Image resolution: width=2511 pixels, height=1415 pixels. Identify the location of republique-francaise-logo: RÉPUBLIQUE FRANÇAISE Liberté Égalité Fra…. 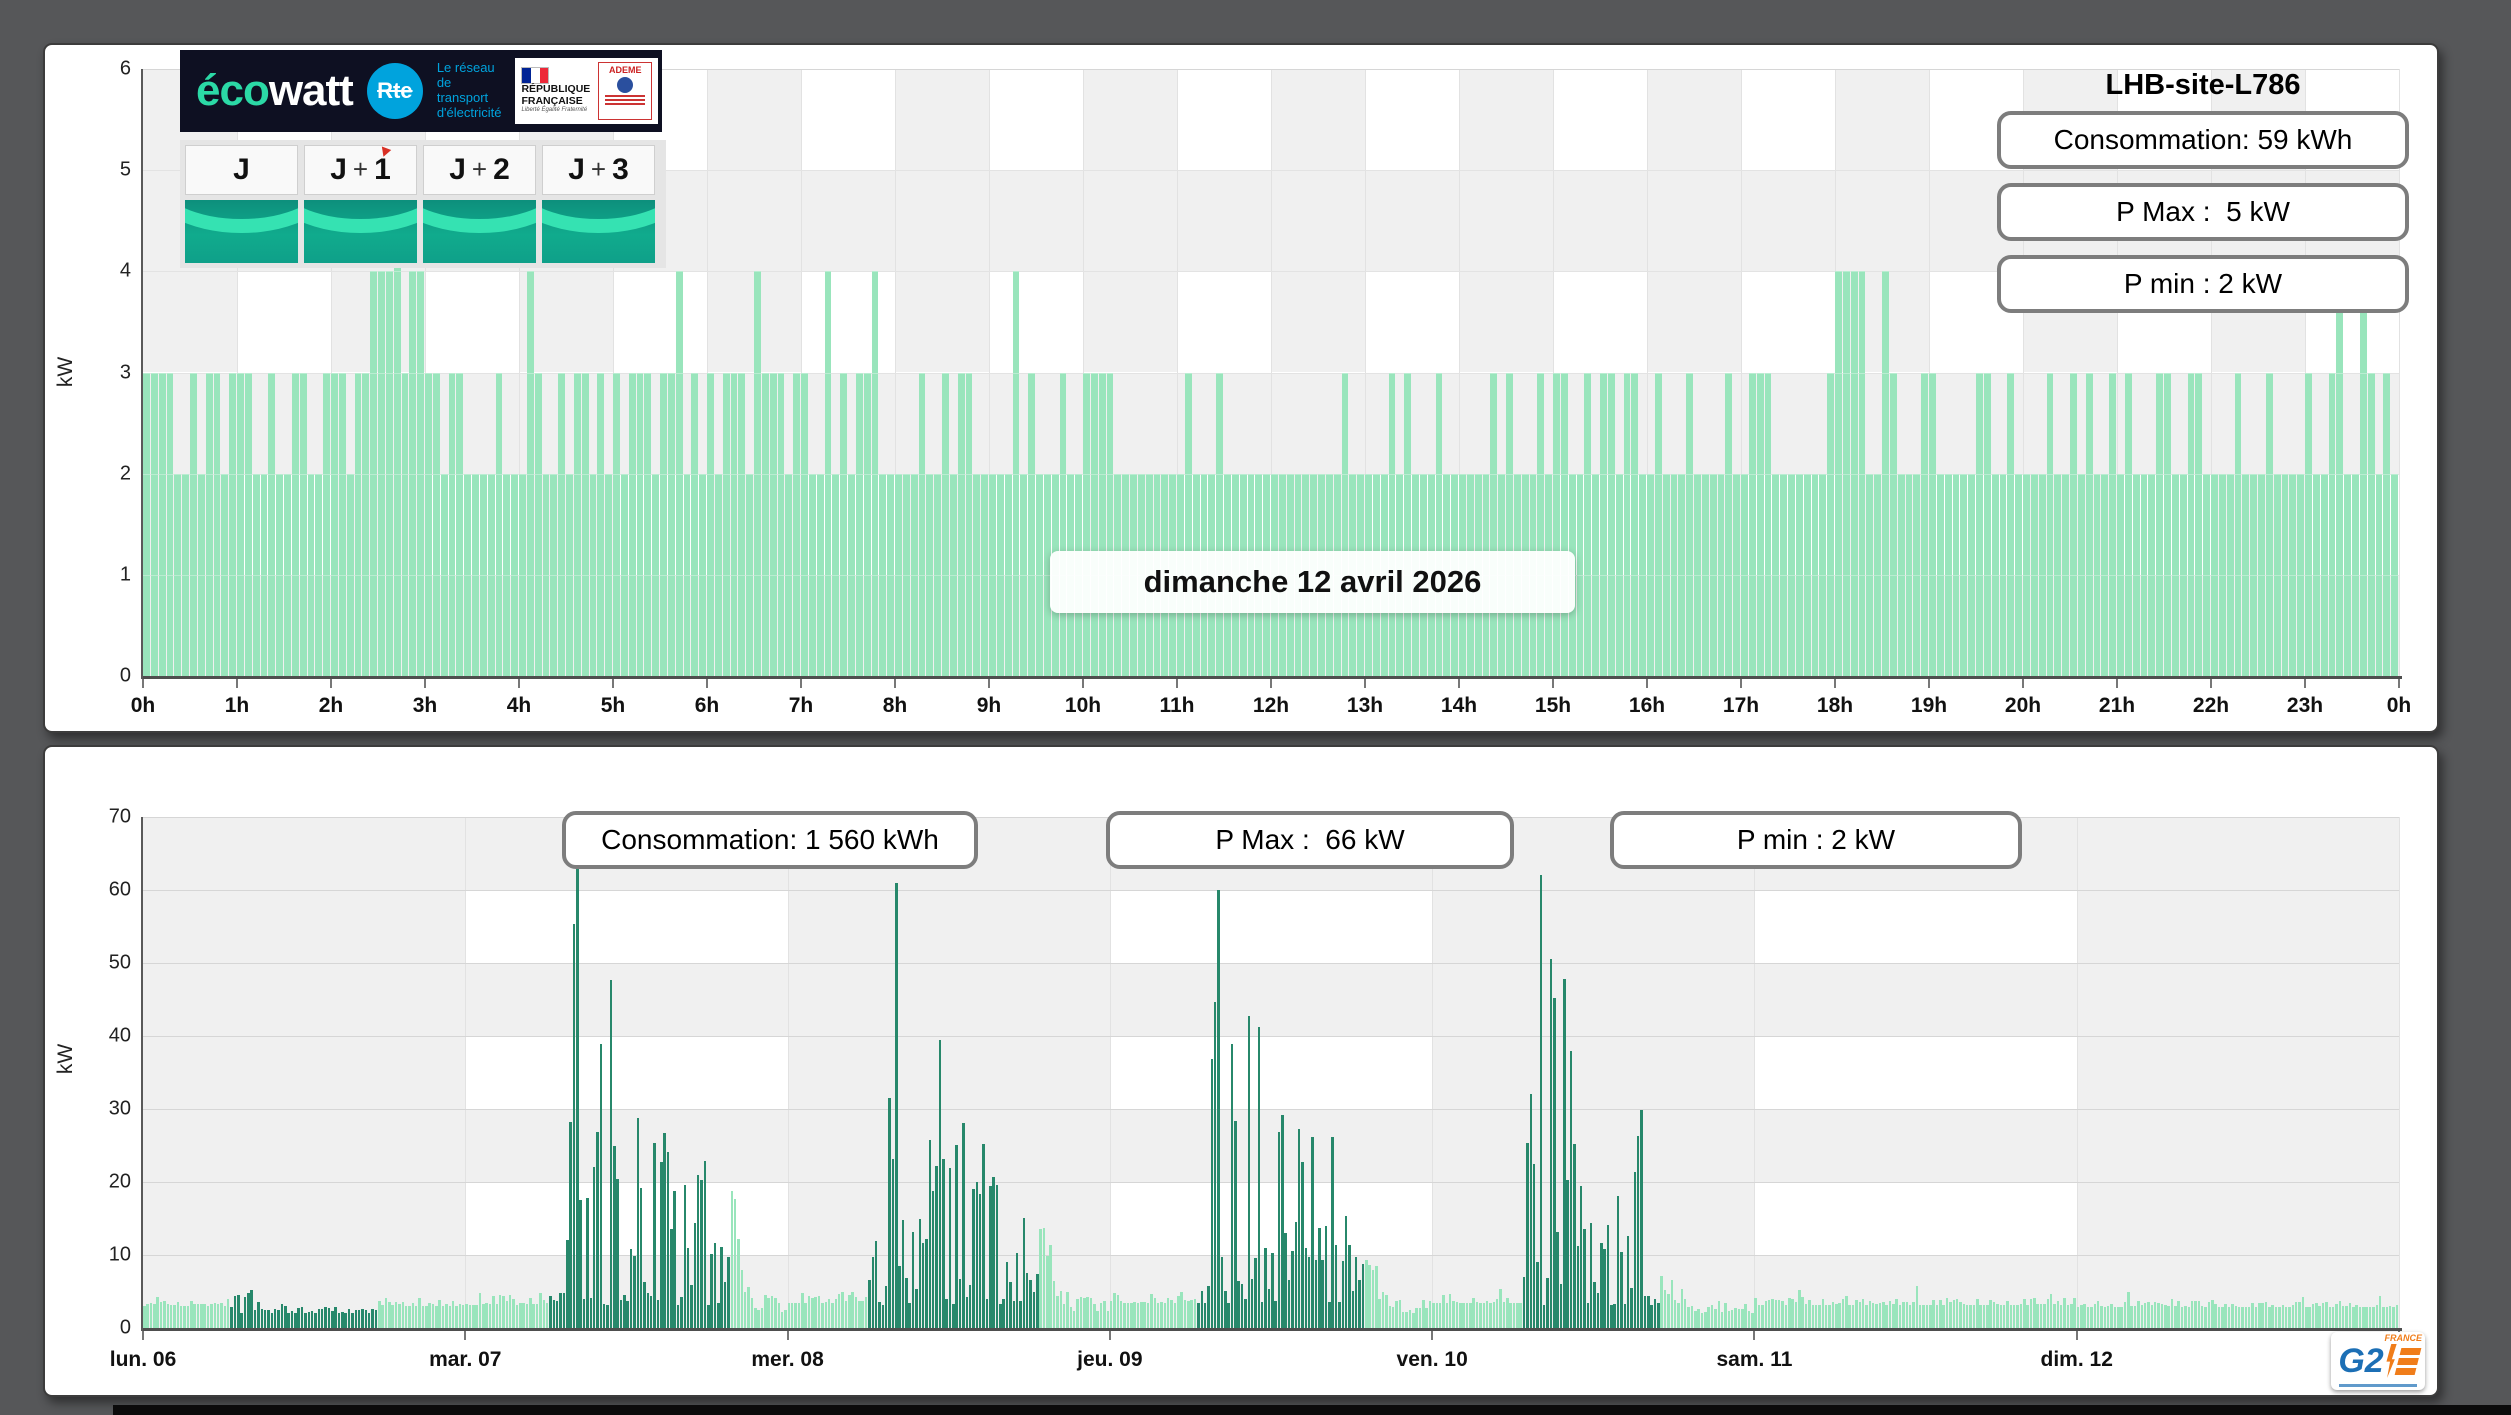
(587, 91).